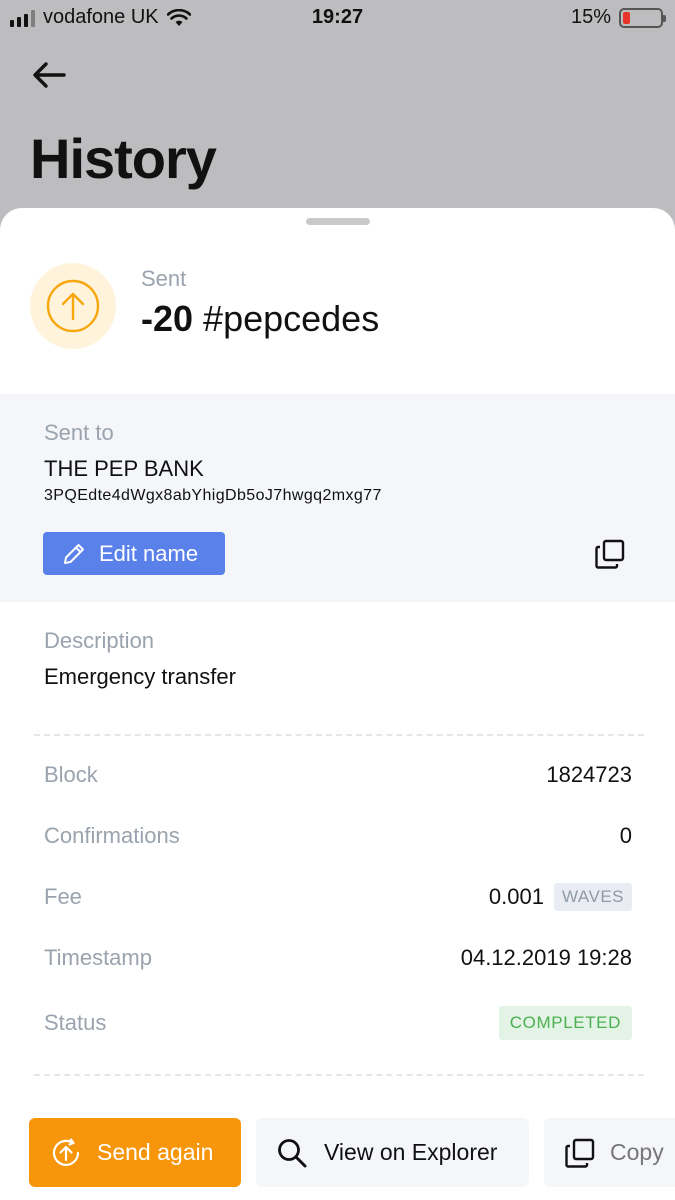  What do you see at coordinates (565, 1023) in the screenshot?
I see `status-badge: COMPLETED` at bounding box center [565, 1023].